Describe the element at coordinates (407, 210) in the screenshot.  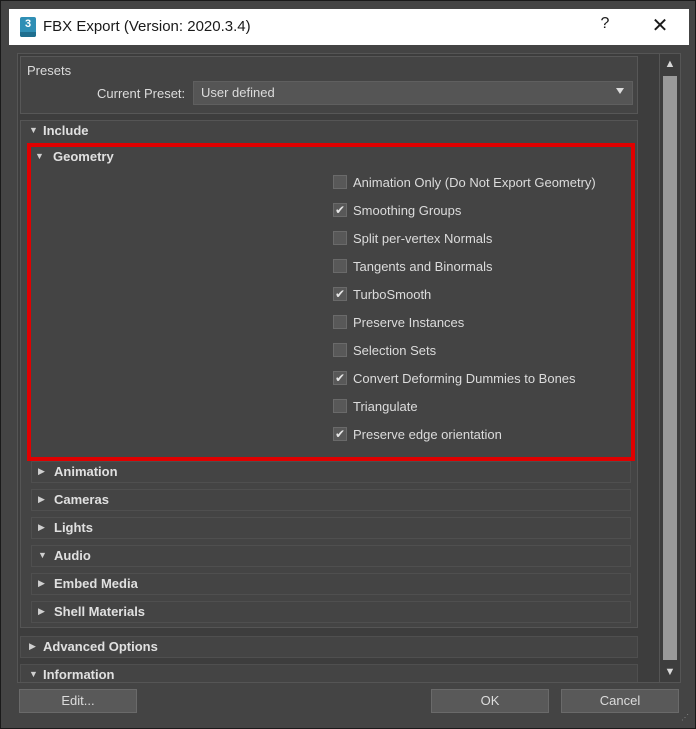
I see `option-label: Smoothing Groups` at that location.